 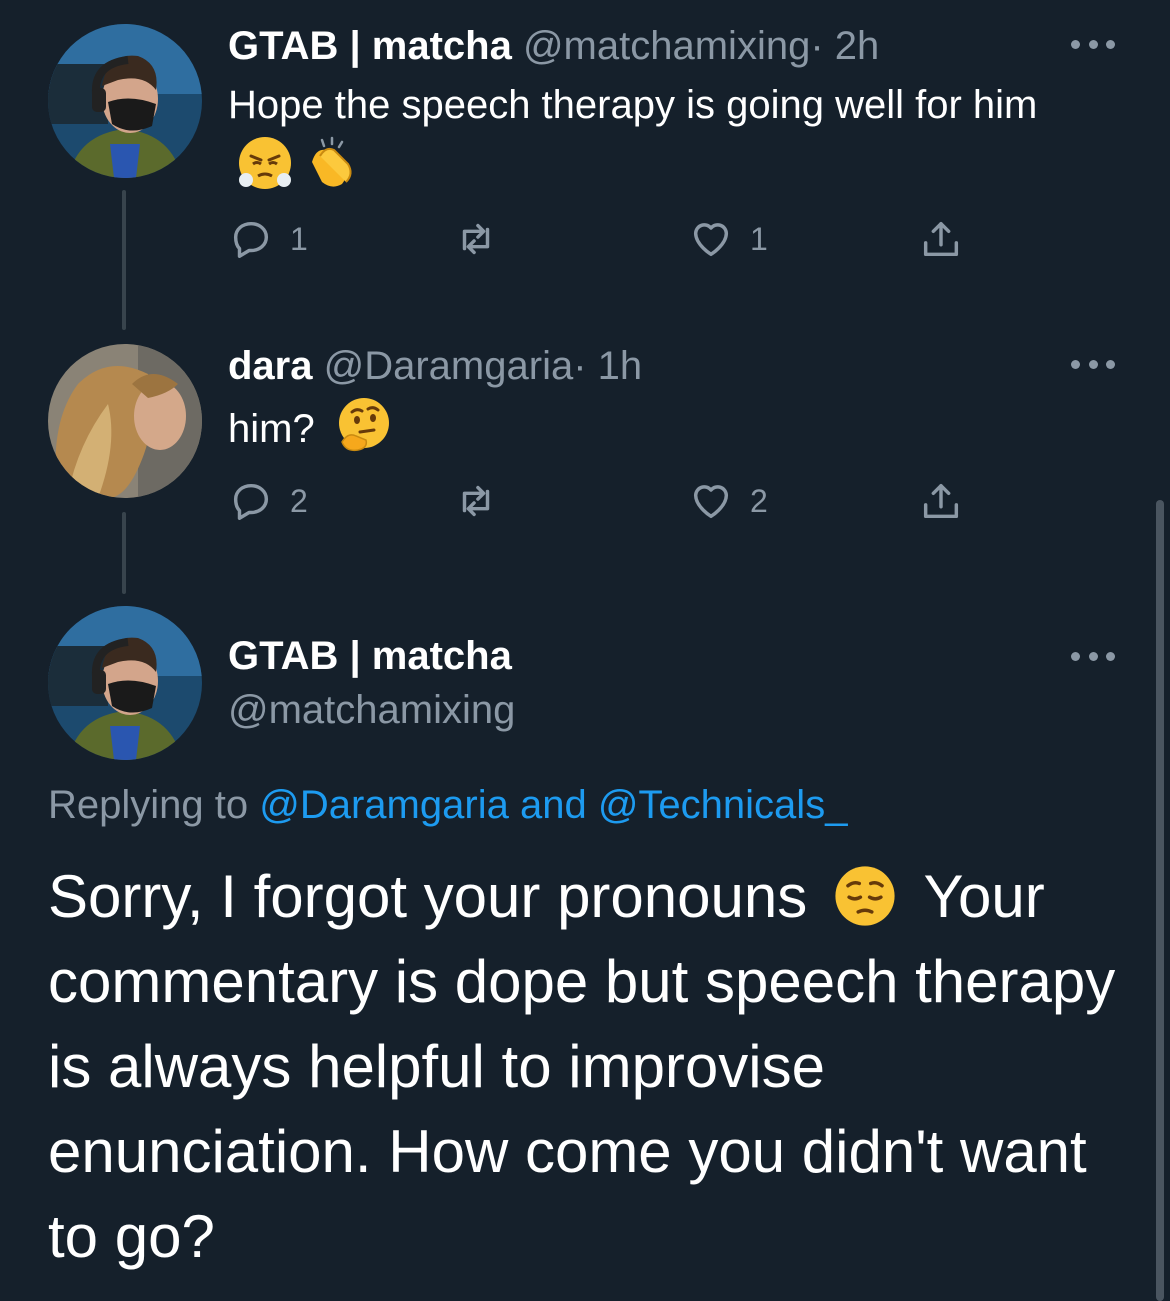 What do you see at coordinates (265, 163) in the screenshot?
I see `face-with-steam-emoji` at bounding box center [265, 163].